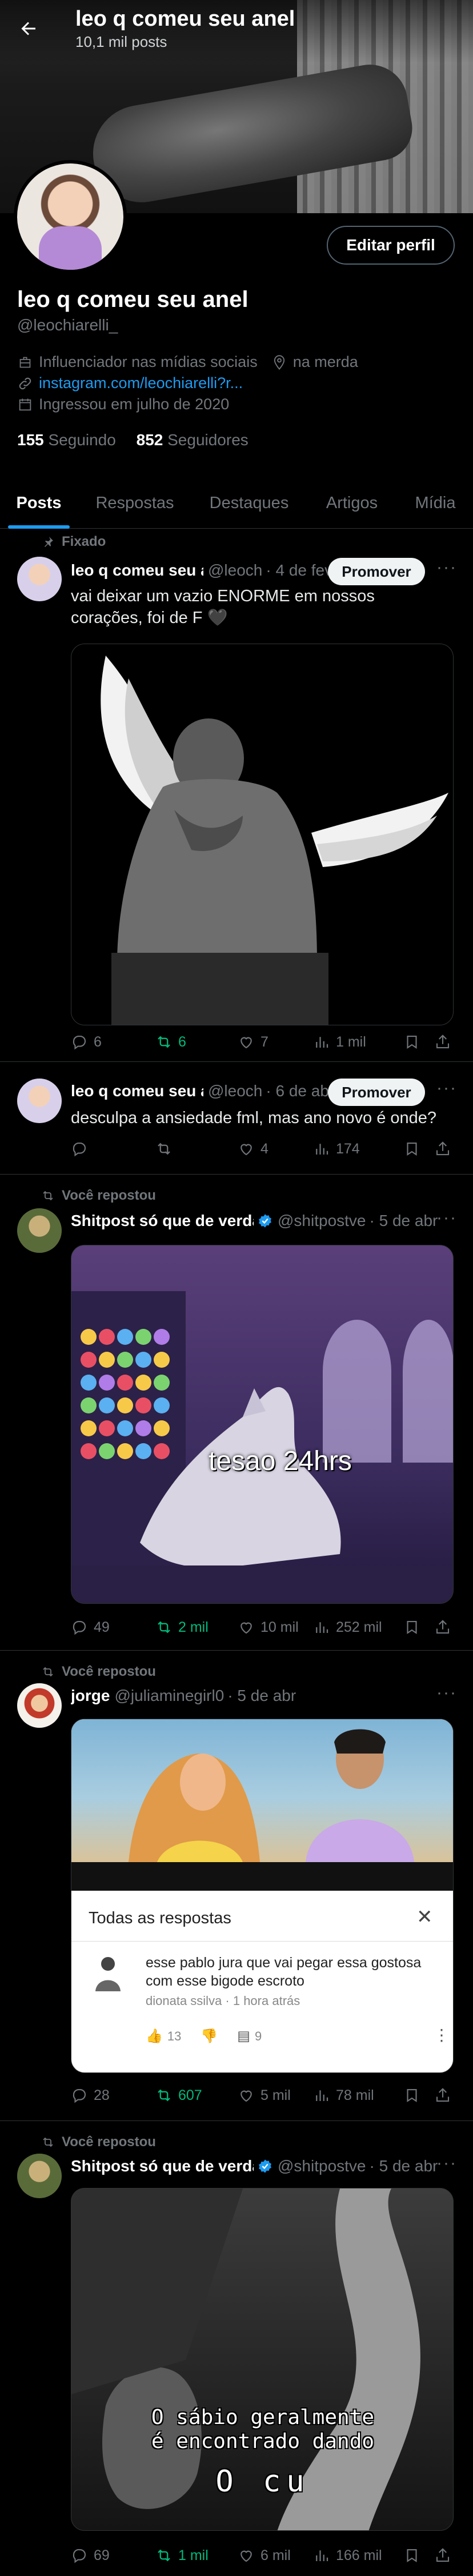  I want to click on post-media-angel, so click(262, 835).